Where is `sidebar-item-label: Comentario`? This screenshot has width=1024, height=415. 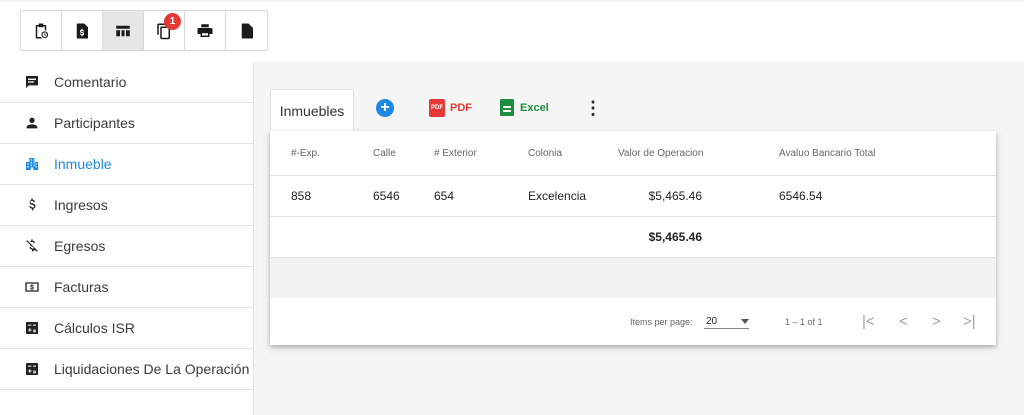 sidebar-item-label: Comentario is located at coordinates (90, 82).